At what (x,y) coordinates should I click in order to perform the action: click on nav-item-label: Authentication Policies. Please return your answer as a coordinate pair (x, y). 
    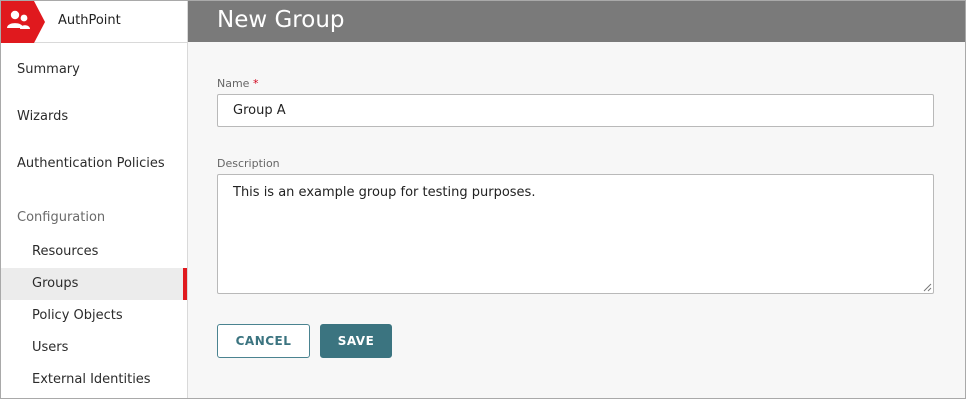
    Looking at the image, I should click on (91, 163).